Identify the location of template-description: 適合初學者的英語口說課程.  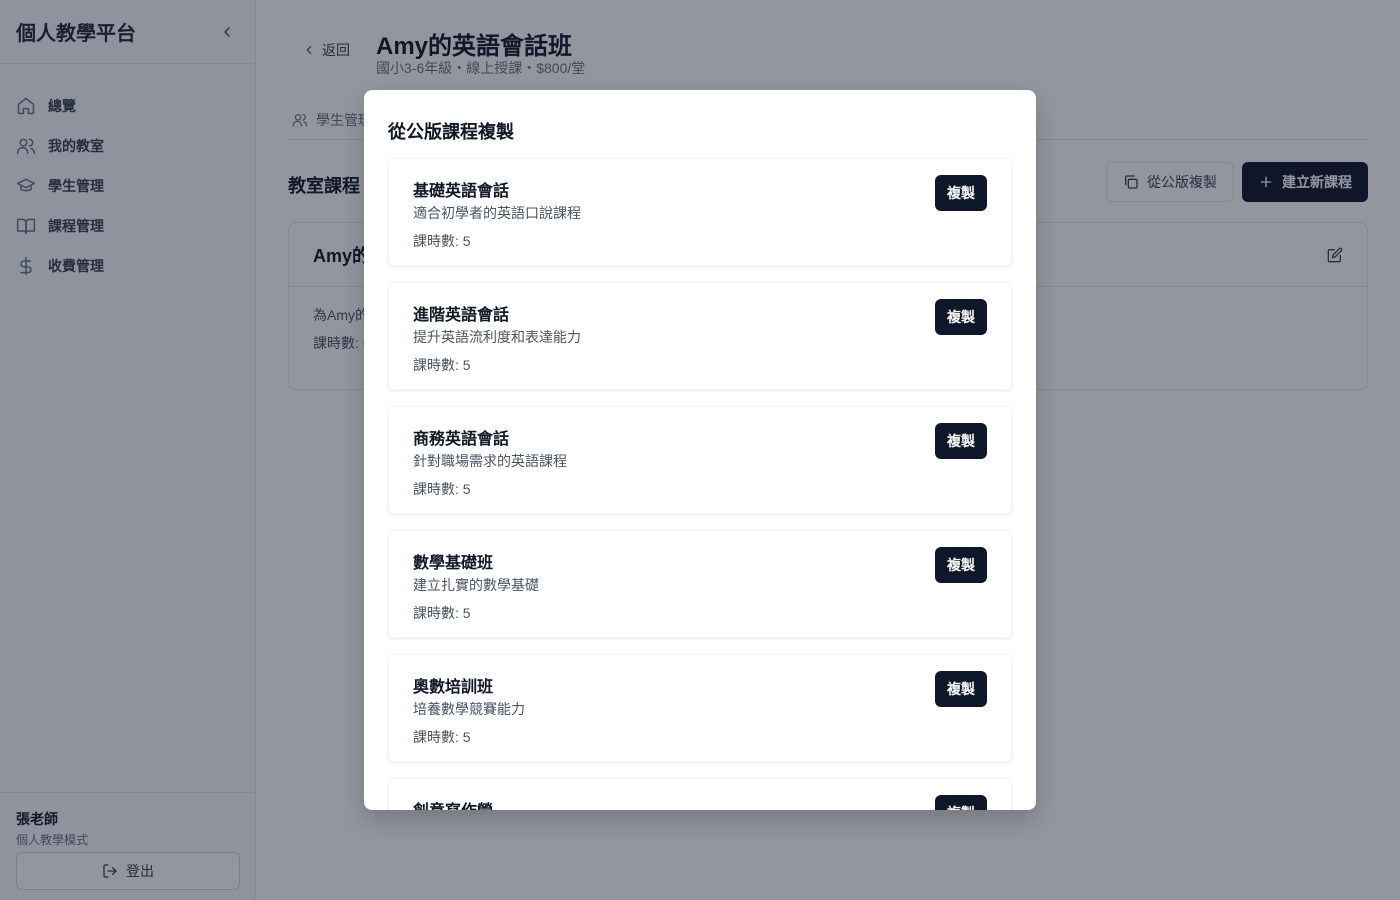
(497, 213).